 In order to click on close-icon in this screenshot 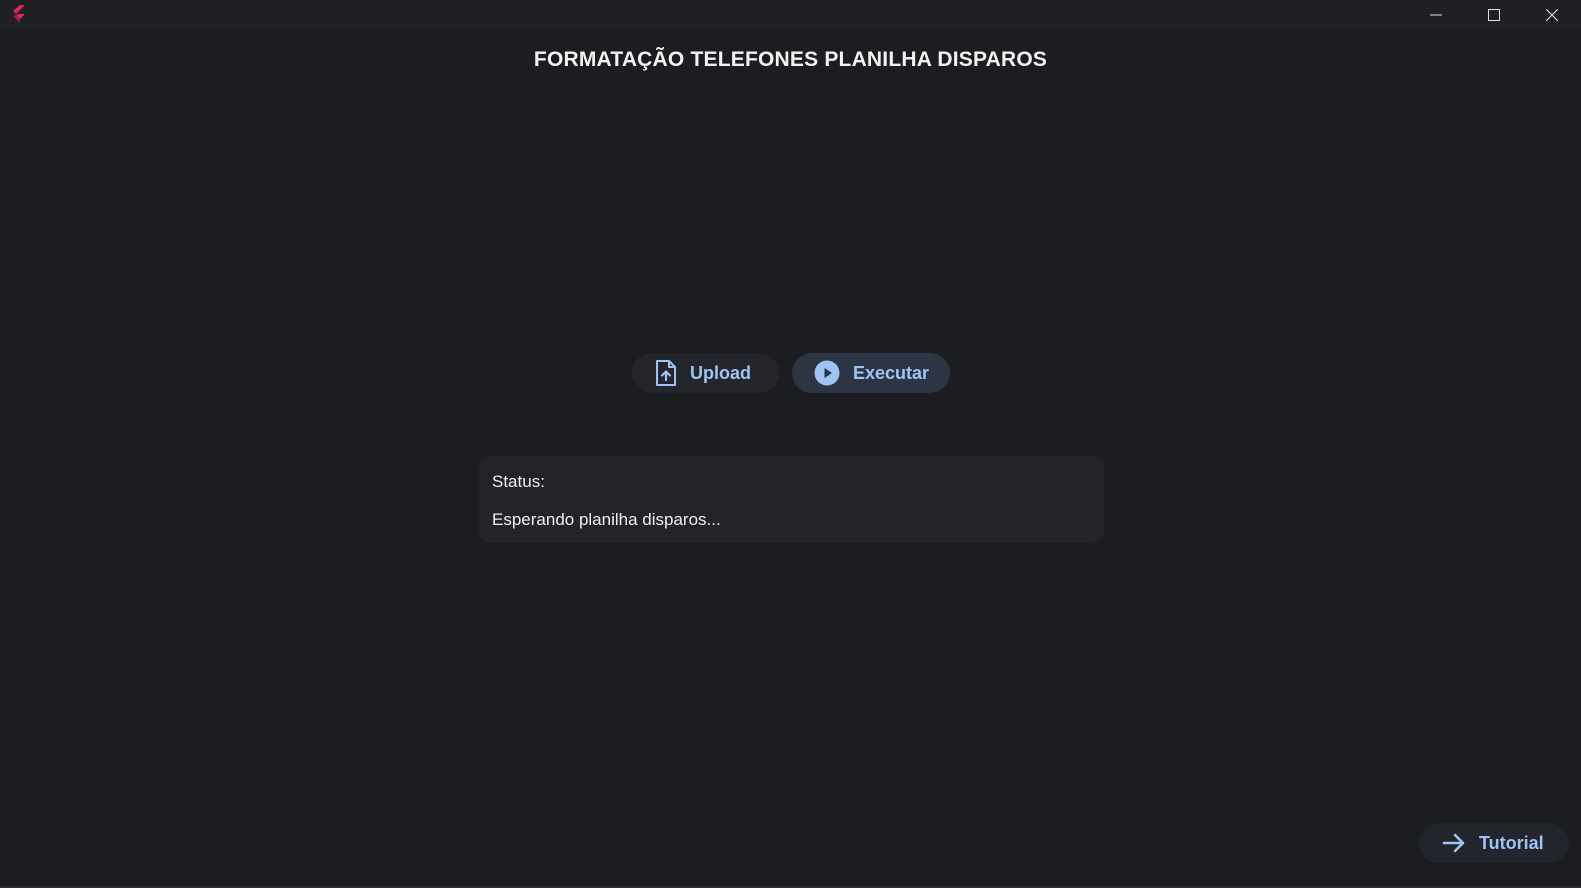, I will do `click(1552, 15)`.